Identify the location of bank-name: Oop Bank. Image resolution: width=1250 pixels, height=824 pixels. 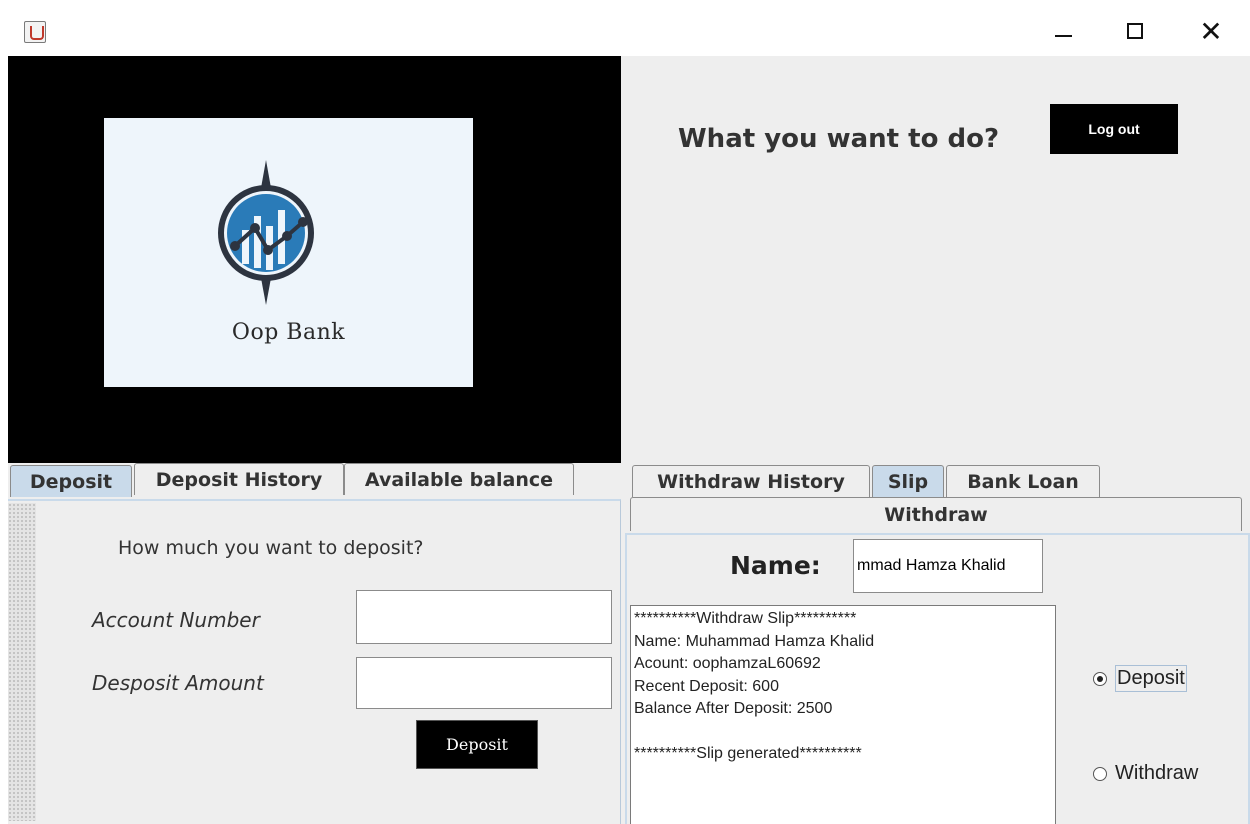
(288, 332).